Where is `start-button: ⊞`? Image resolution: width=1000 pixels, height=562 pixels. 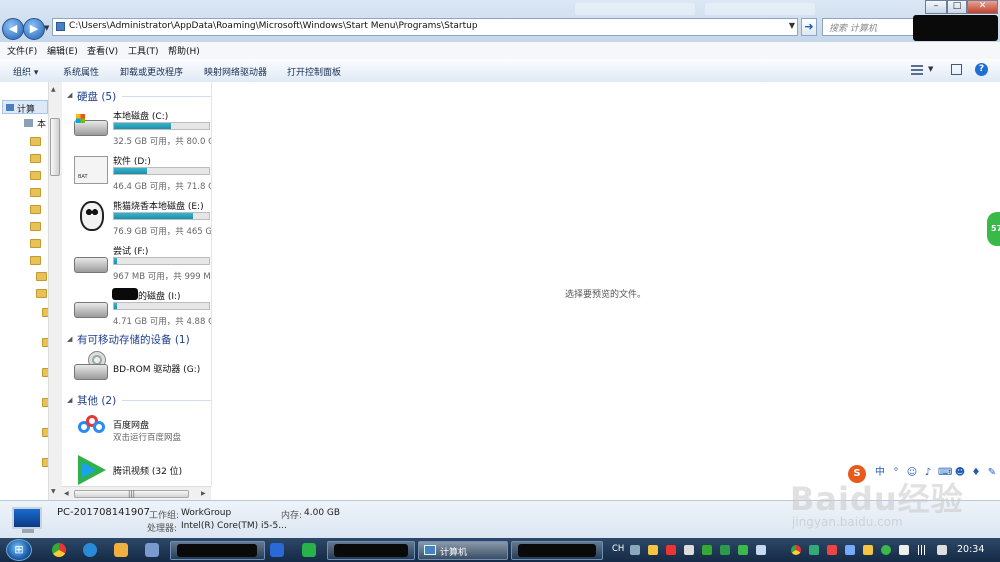
start-button: ⊞ is located at coordinates (19, 550).